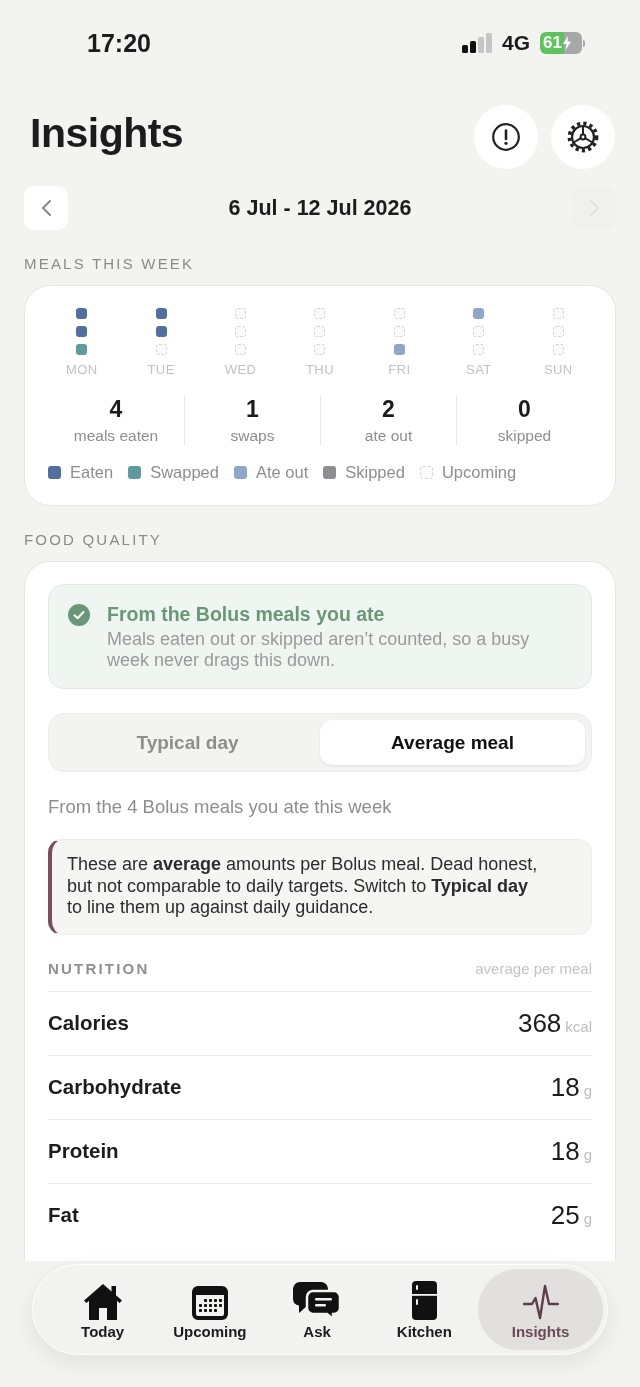 The height and width of the screenshot is (1387, 640). Describe the element at coordinates (88, 1023) in the screenshot. I see `nutrient-name: Calories` at that location.